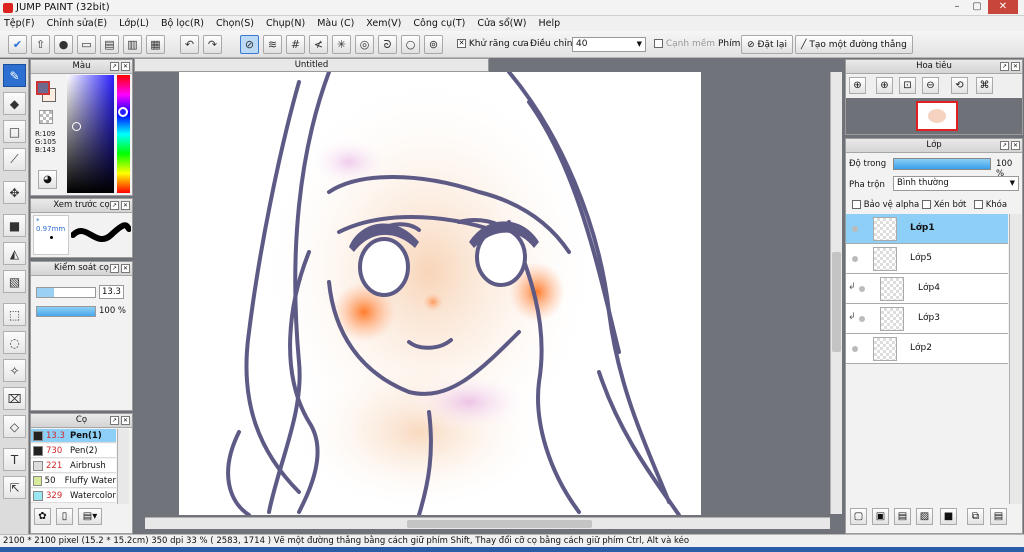 The width and height of the screenshot is (1024, 552). I want to click on duplicate-layer-icon: ⧉, so click(975, 516).